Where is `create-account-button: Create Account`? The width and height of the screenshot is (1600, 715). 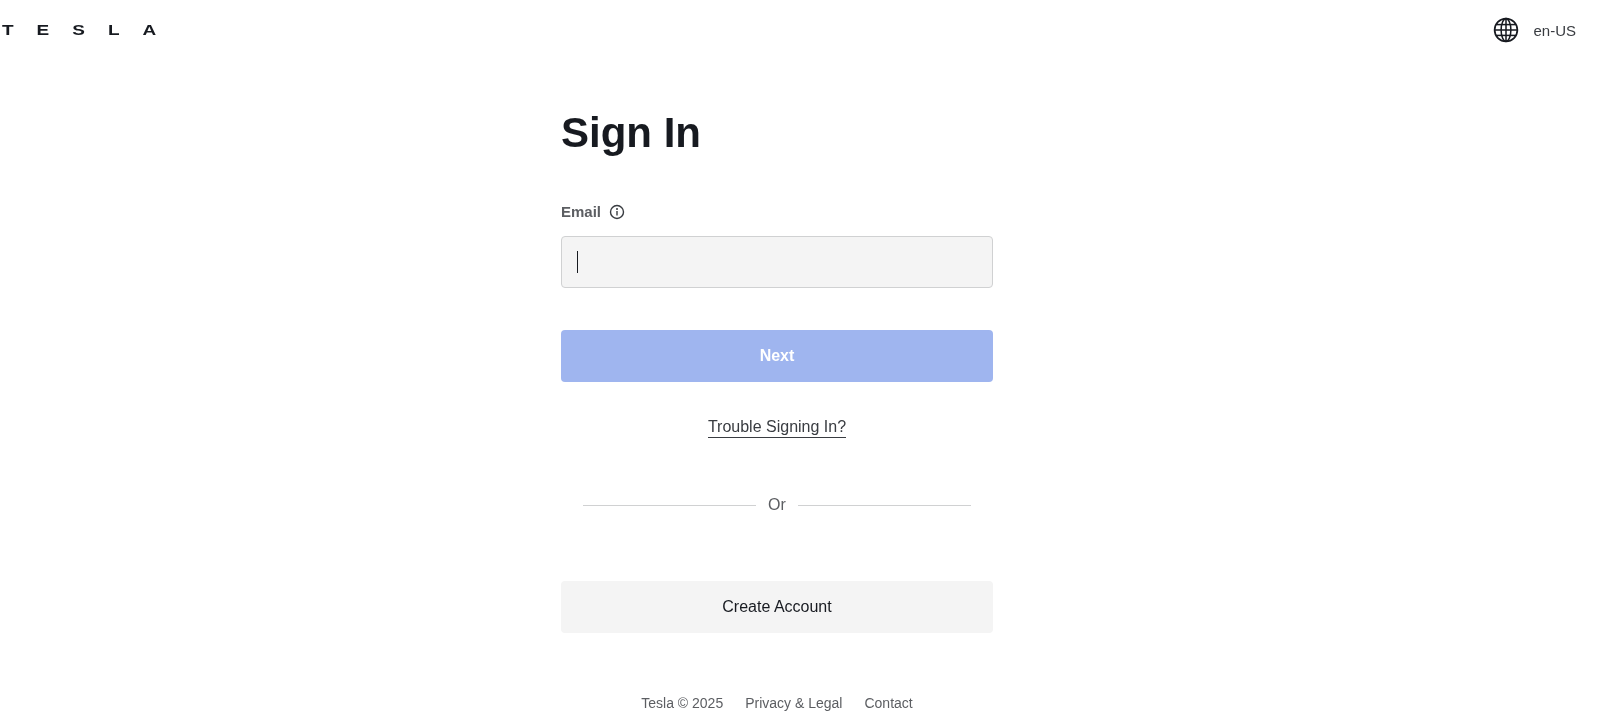
create-account-button: Create Account is located at coordinates (777, 607).